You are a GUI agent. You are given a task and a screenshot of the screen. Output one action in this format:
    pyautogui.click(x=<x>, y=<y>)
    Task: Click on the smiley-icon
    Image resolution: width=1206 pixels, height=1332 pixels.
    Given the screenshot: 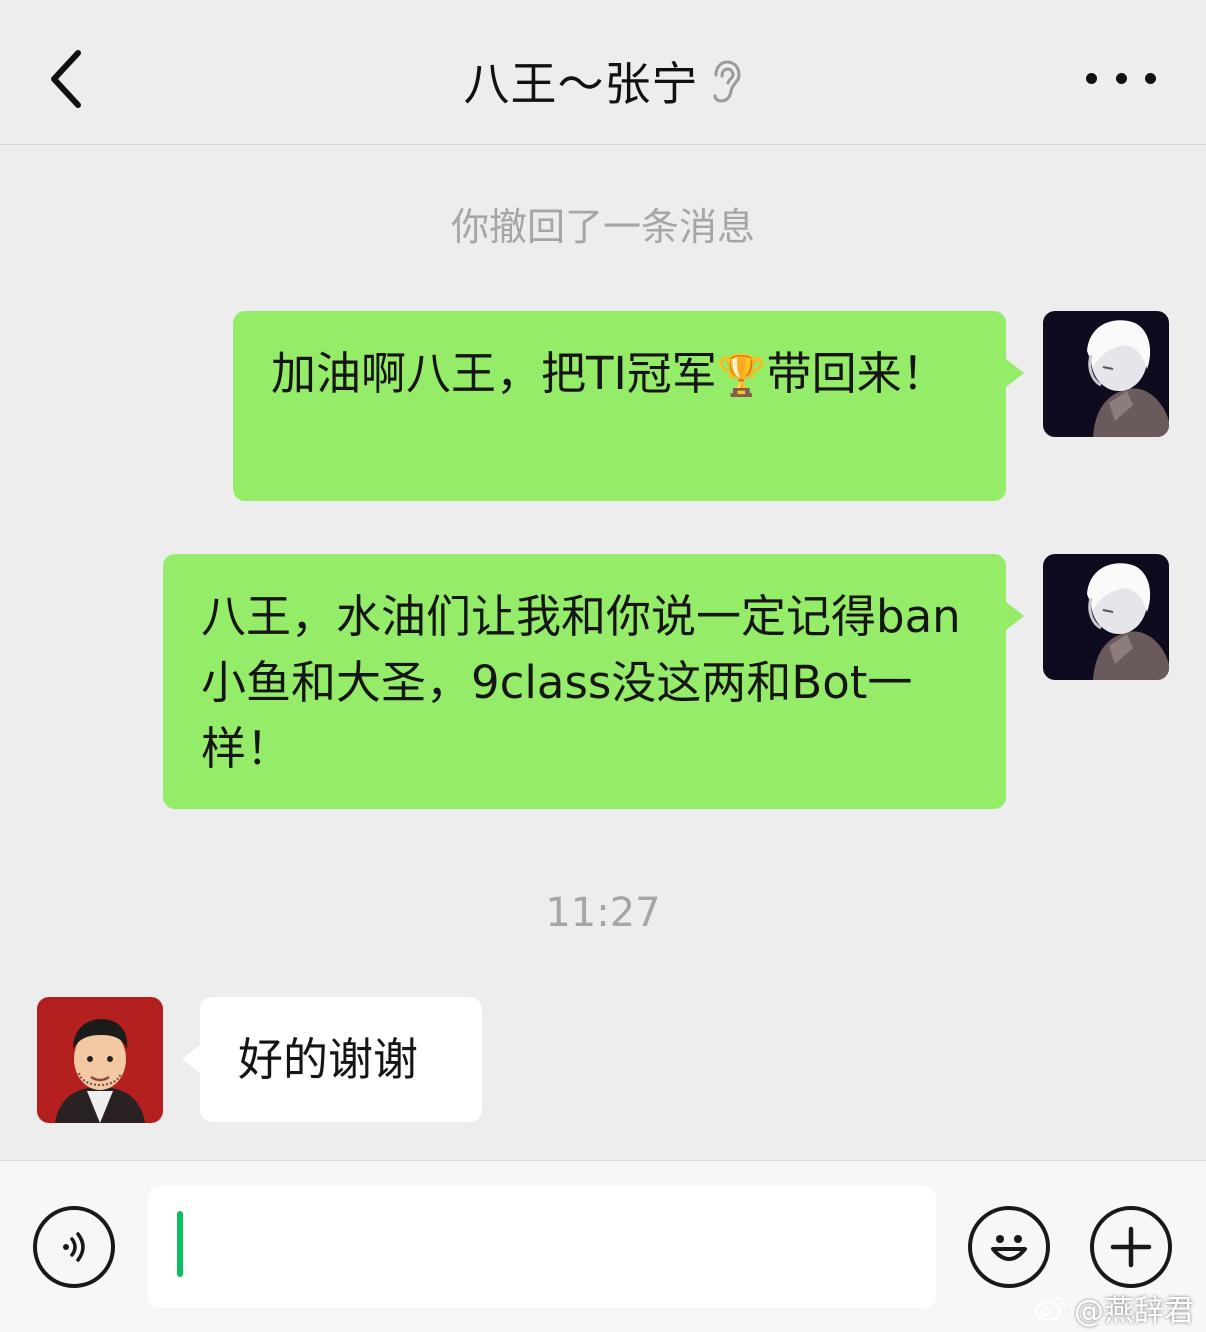 What is the action you would take?
    pyautogui.click(x=1009, y=1248)
    